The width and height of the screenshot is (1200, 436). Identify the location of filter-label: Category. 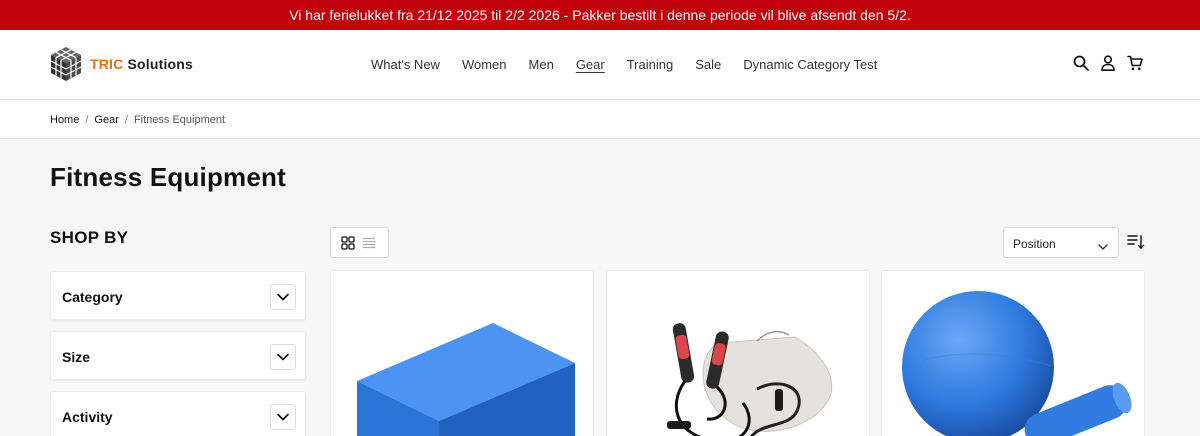
(92, 297).